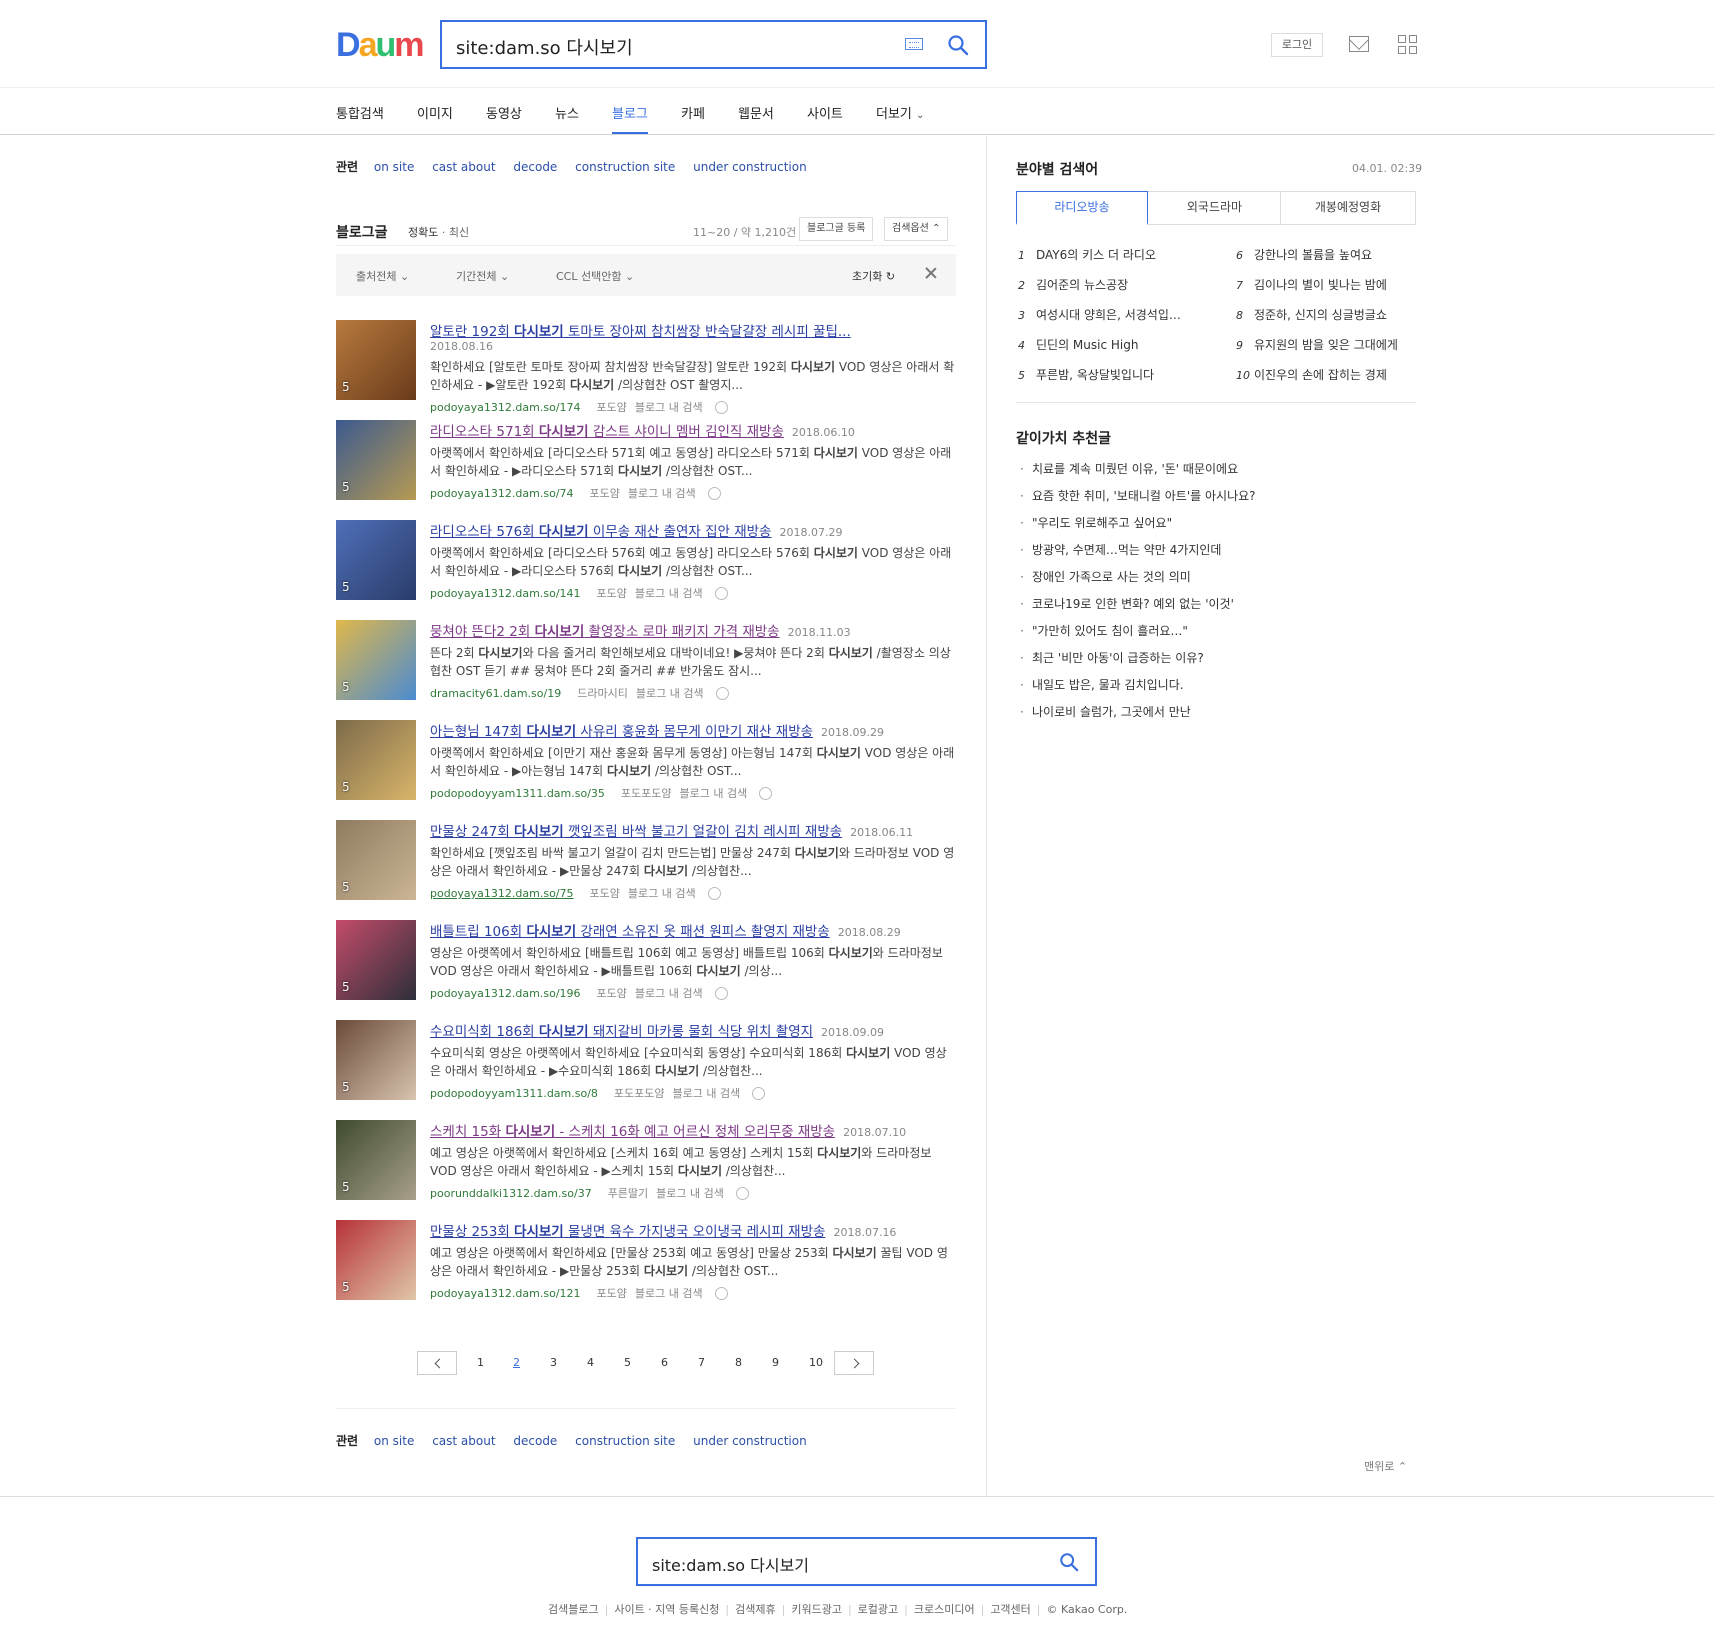 Image resolution: width=1714 pixels, height=1647 pixels. What do you see at coordinates (1311, 374) in the screenshot?
I see `ranking-item: 10 이진우의 손에 잡히는 경제` at bounding box center [1311, 374].